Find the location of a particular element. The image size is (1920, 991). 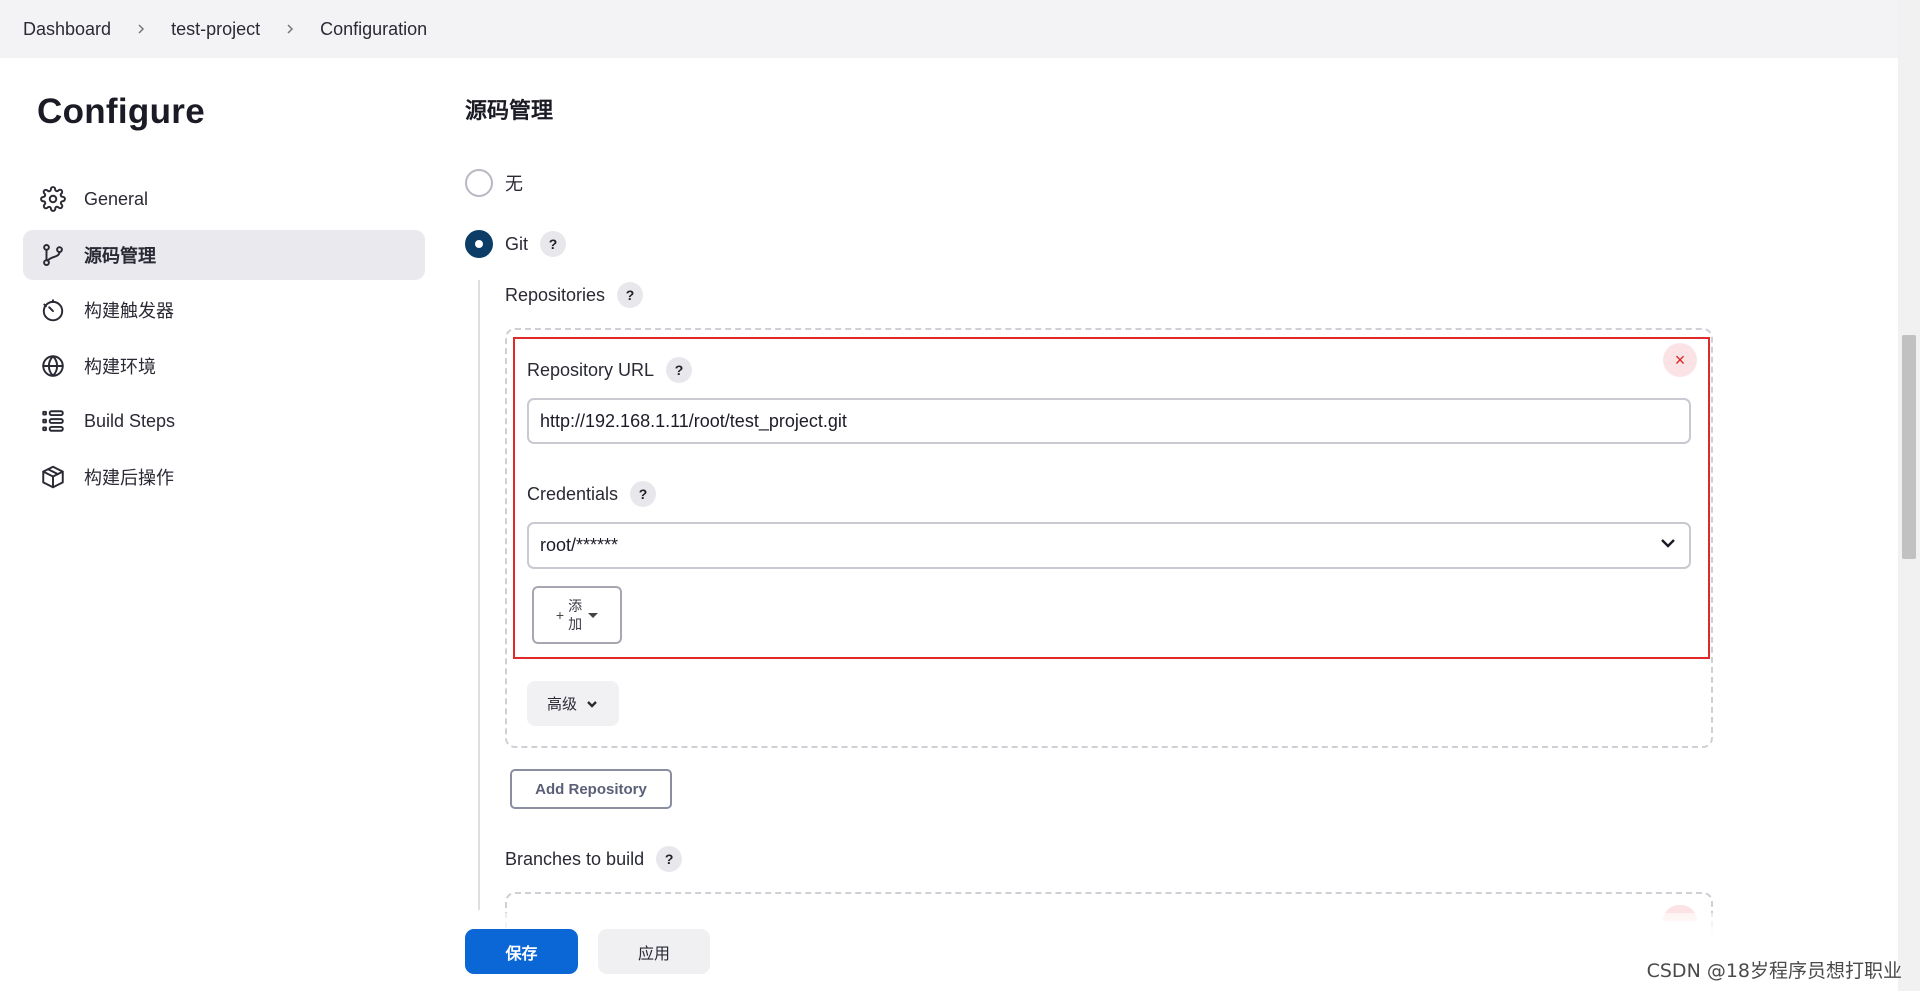

caret-down-icon is located at coordinates (593, 615).